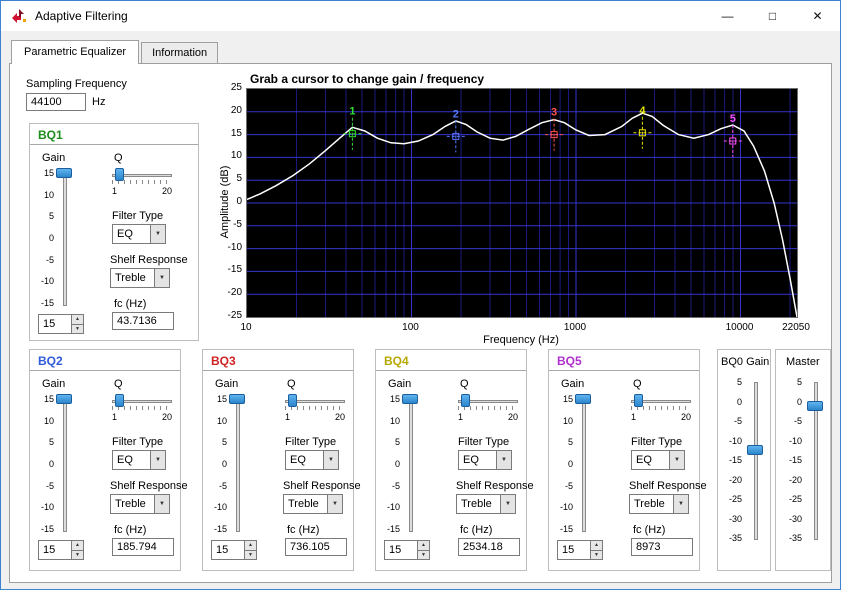  What do you see at coordinates (50, 135) in the screenshot?
I see `bq-panel-title: BQ1` at bounding box center [50, 135].